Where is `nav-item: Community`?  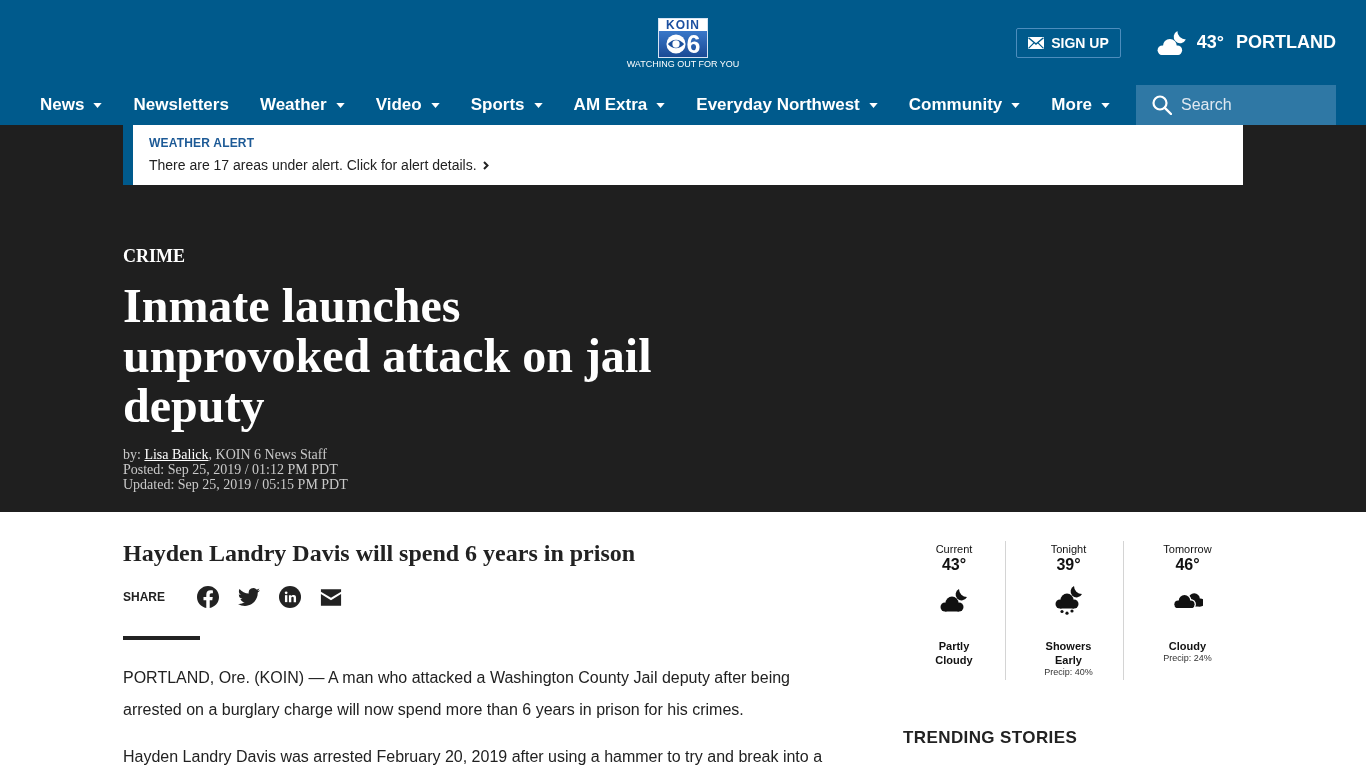 nav-item: Community is located at coordinates (964, 105).